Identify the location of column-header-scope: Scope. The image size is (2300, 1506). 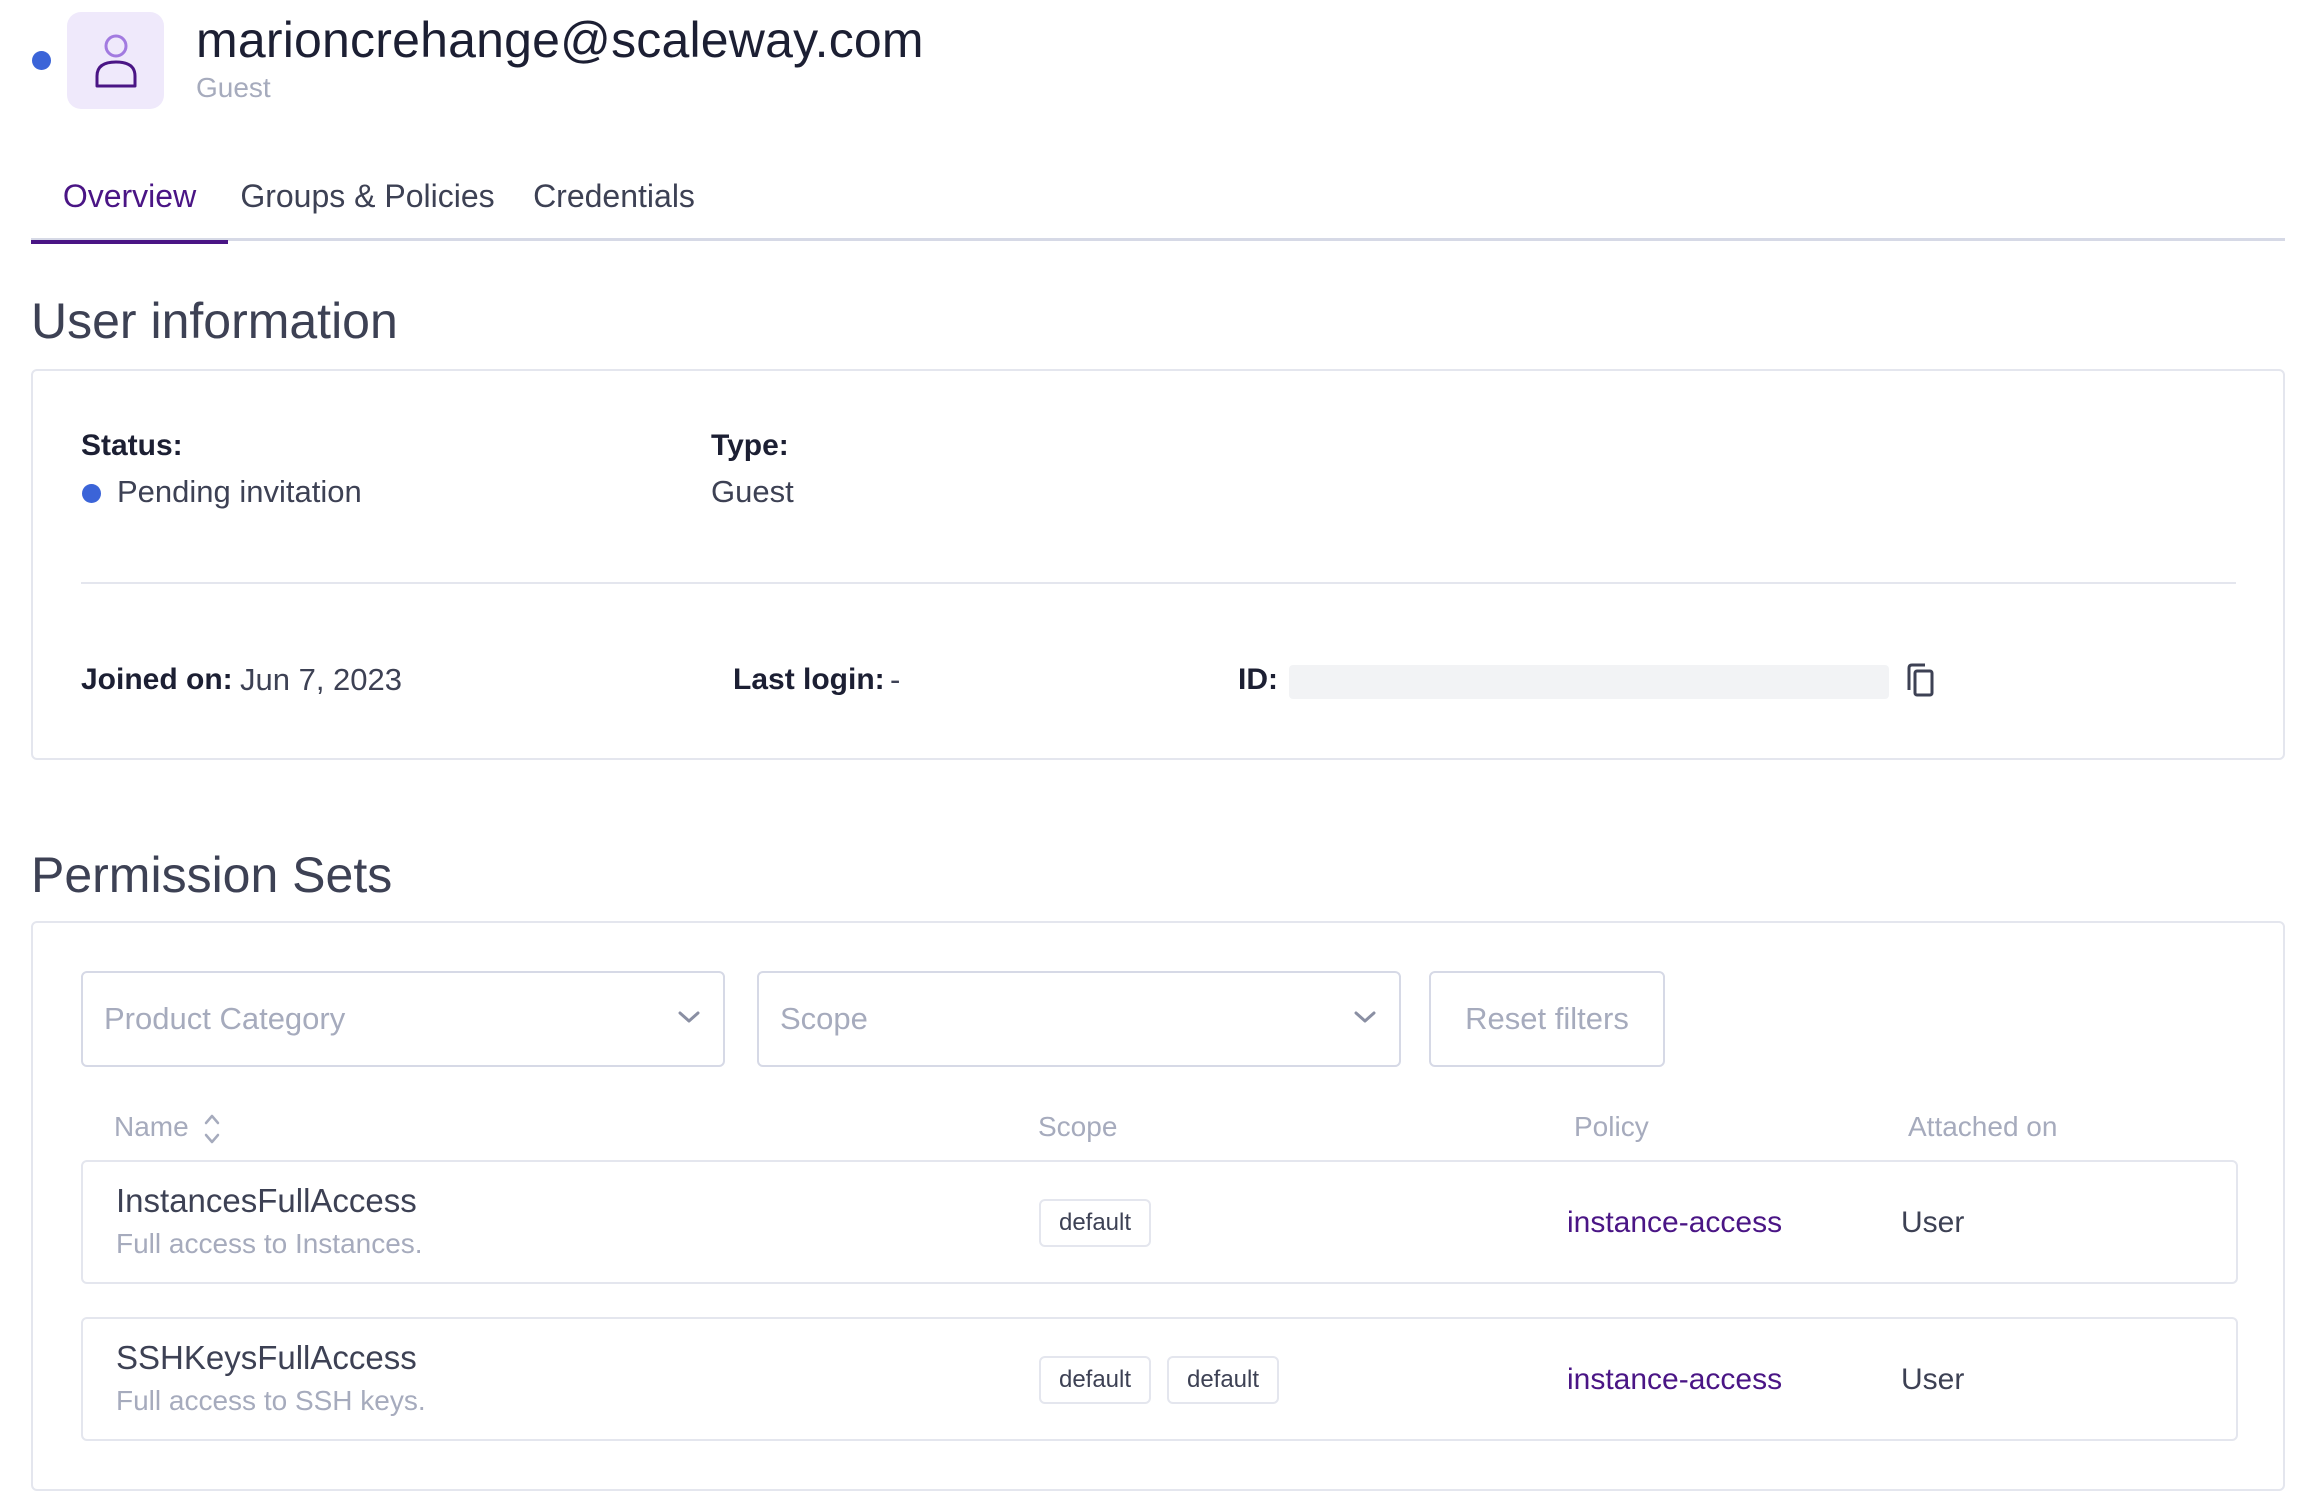
(1078, 1126).